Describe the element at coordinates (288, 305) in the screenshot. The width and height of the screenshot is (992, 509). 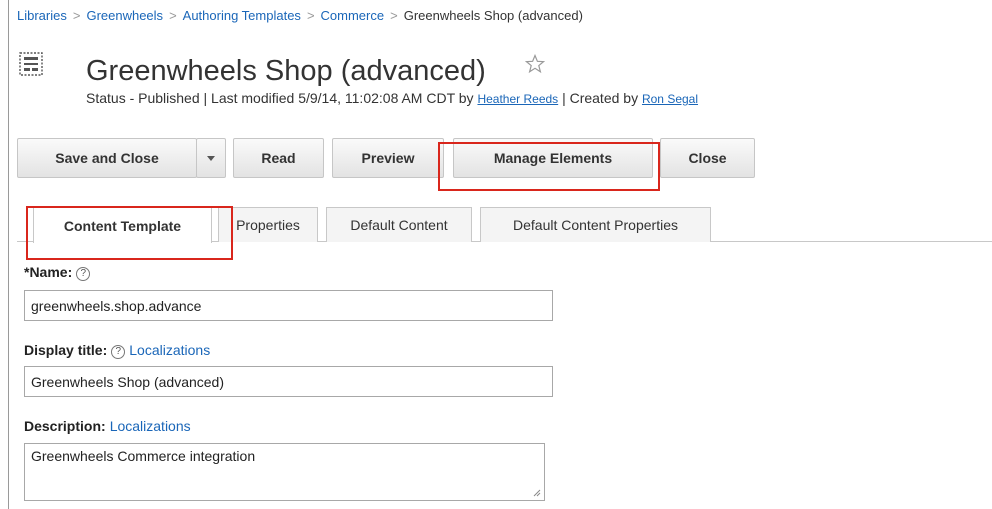
I see `name-input` at that location.